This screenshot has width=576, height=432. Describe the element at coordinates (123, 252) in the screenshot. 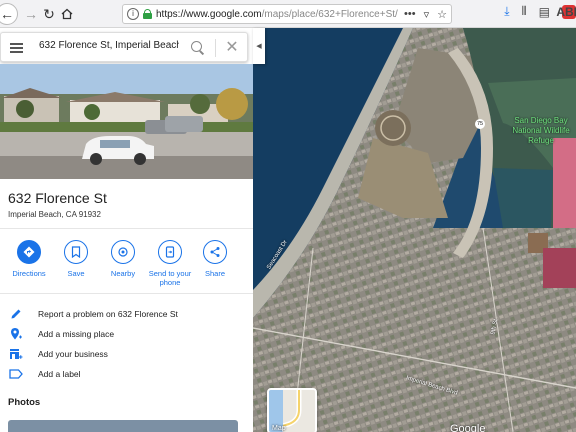

I see `nearby-icon` at that location.